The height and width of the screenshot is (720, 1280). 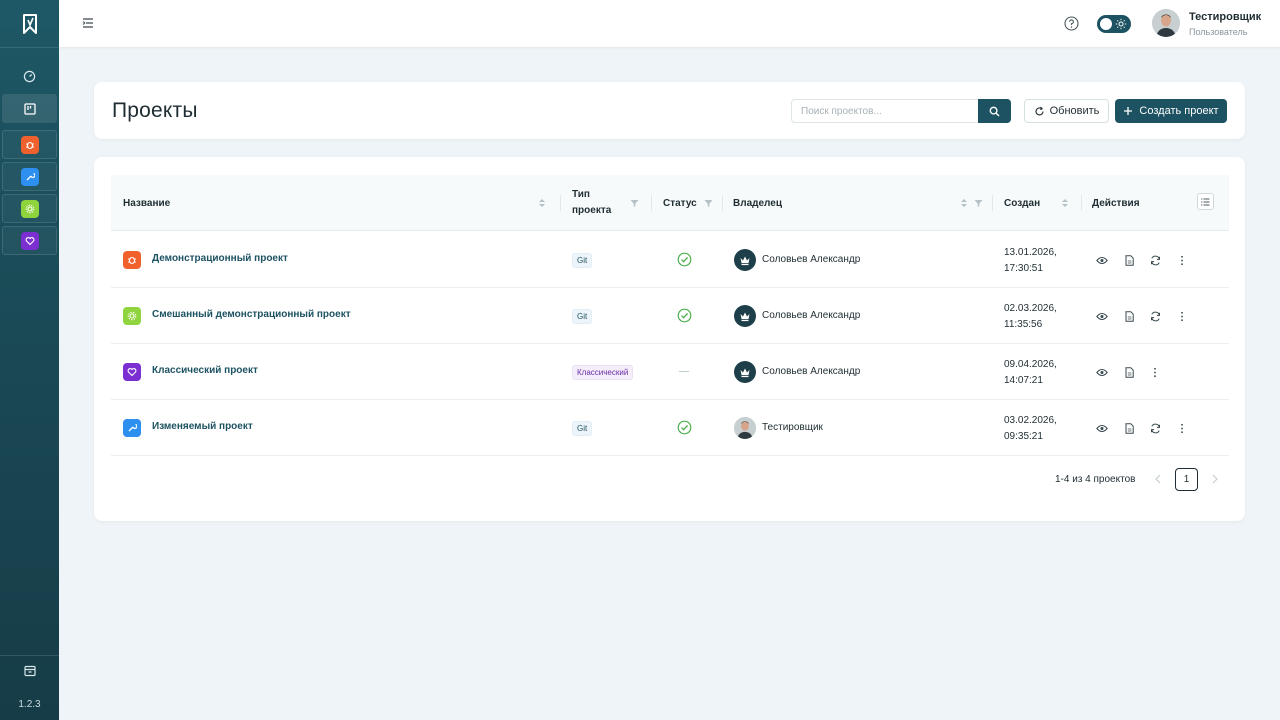 I want to click on plus-icon, so click(x=1128, y=111).